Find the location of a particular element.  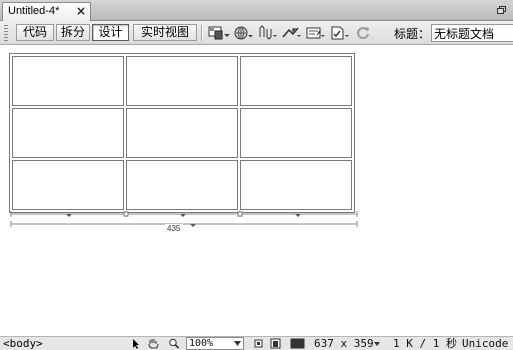

document-tab: Untitled-4* × is located at coordinates (46, 11).